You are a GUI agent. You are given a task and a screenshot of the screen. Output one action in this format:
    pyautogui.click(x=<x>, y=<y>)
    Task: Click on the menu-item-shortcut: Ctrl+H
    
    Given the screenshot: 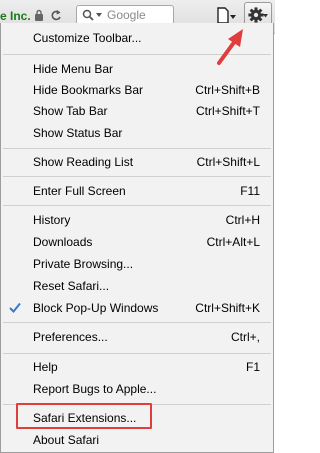 What is the action you would take?
    pyautogui.click(x=242, y=220)
    